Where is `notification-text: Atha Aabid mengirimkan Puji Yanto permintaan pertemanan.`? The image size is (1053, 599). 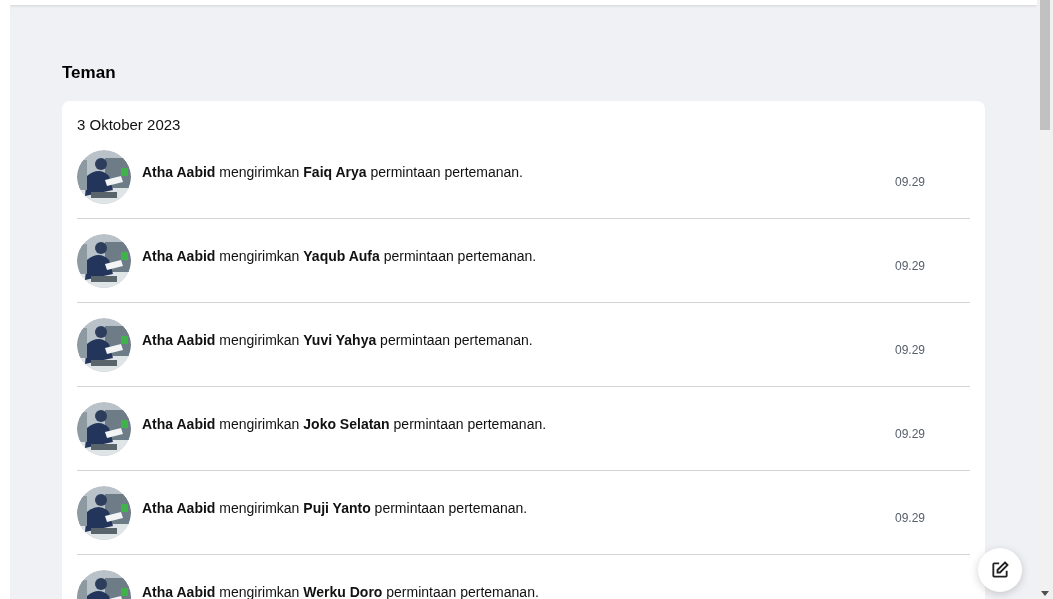 notification-text: Atha Aabid mengirimkan Puji Yanto permintaan pertemanan. is located at coordinates (335, 508).